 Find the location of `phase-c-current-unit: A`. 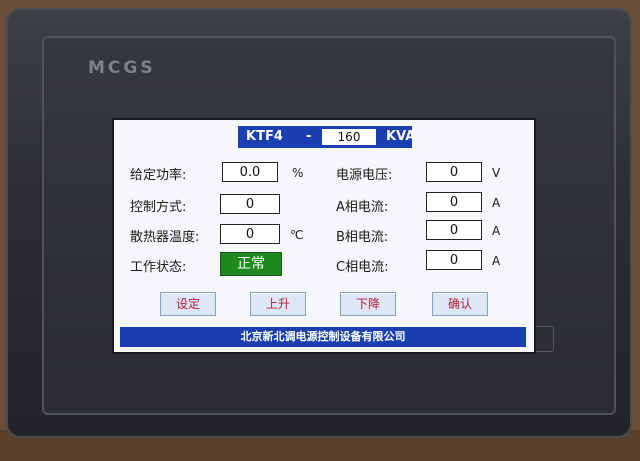

phase-c-current-unit: A is located at coordinates (496, 261).